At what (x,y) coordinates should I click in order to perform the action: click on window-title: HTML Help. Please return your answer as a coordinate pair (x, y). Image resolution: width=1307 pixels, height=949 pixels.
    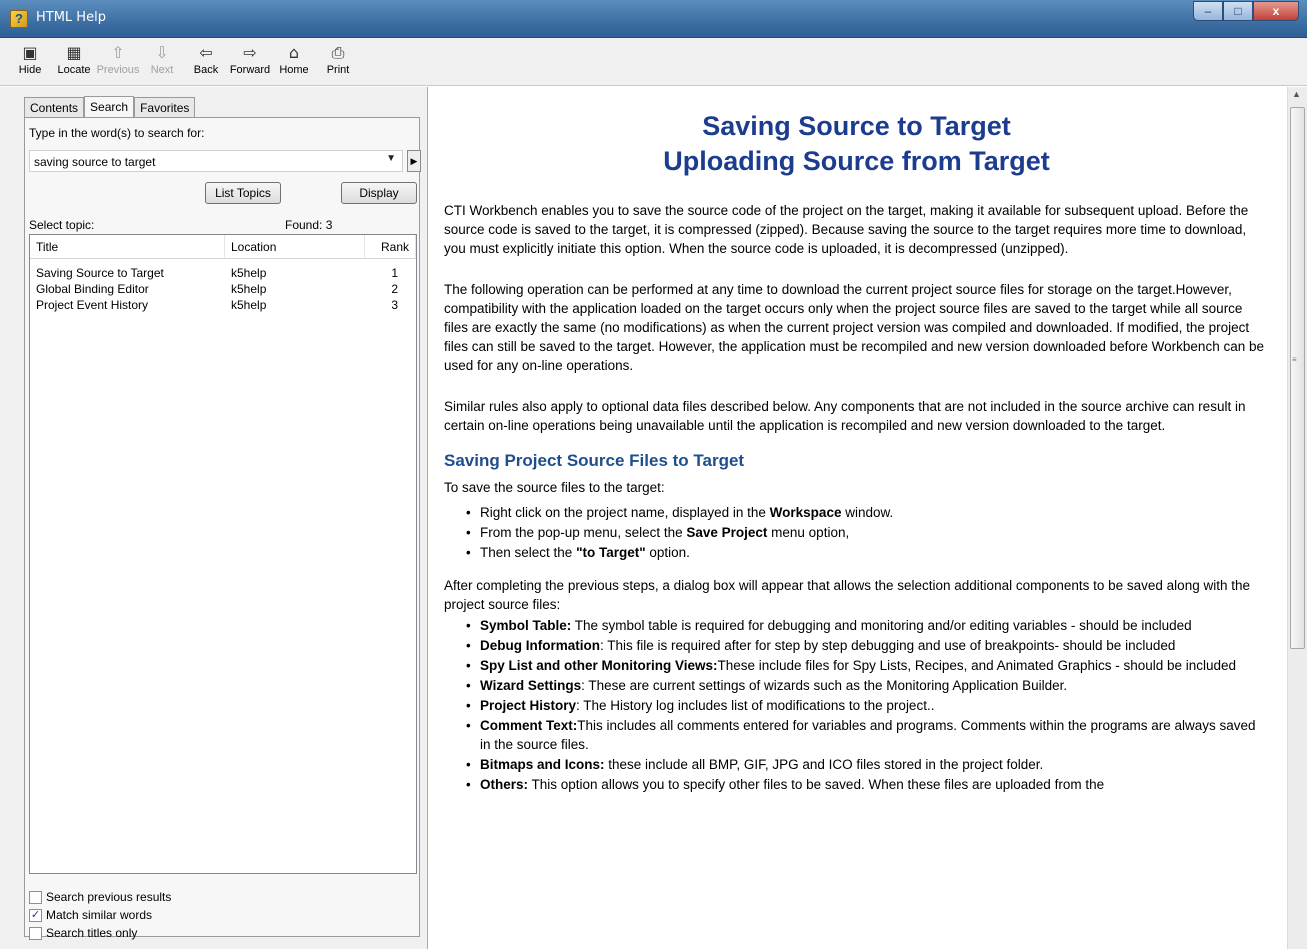
    Looking at the image, I should click on (71, 17).